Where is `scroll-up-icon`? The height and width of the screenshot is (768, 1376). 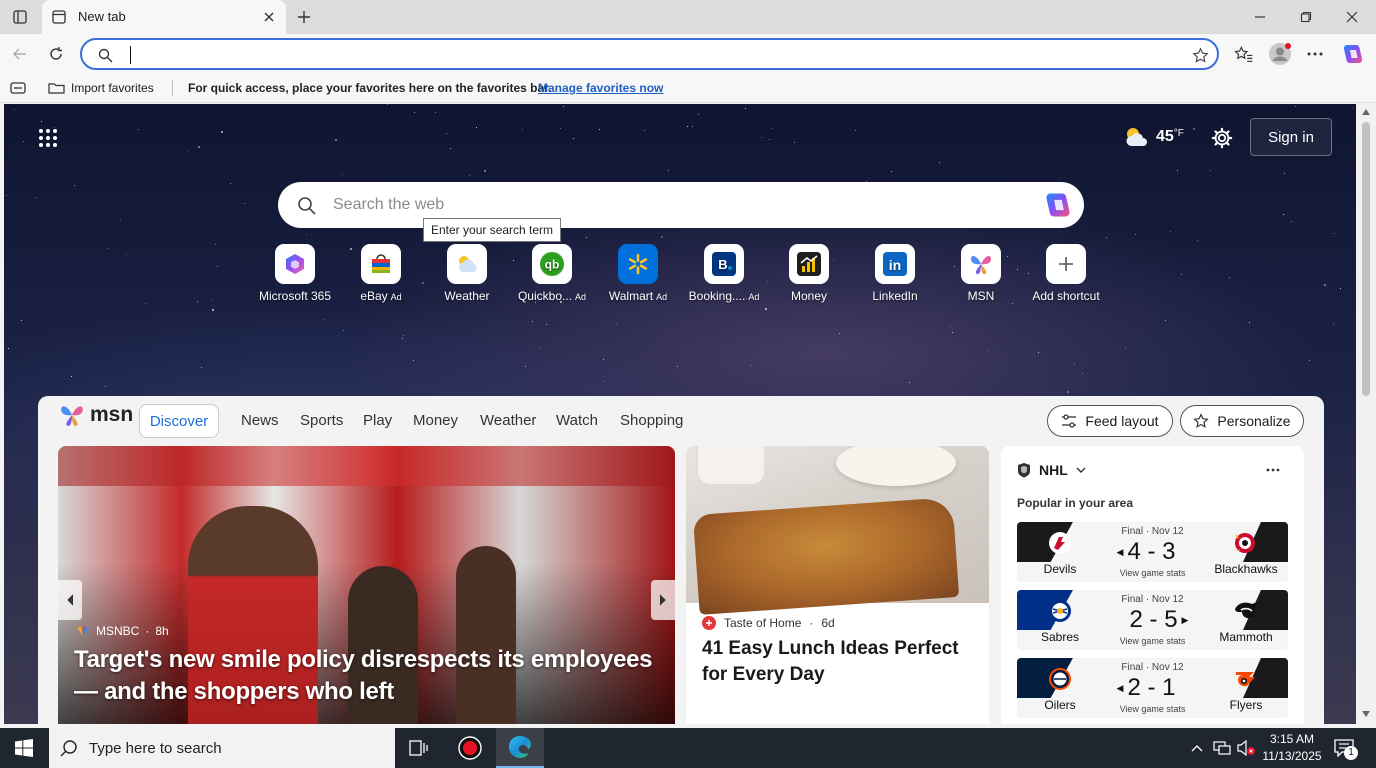 scroll-up-icon is located at coordinates (1366, 112).